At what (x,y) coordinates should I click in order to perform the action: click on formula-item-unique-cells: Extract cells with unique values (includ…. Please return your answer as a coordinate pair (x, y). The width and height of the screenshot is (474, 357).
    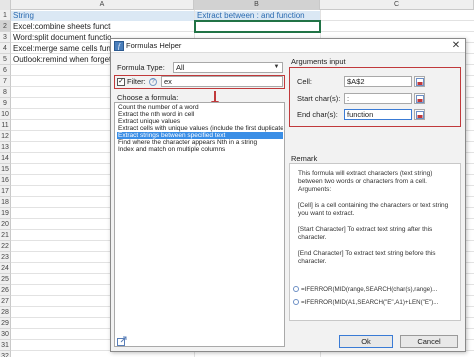
    Looking at the image, I should click on (200, 128).